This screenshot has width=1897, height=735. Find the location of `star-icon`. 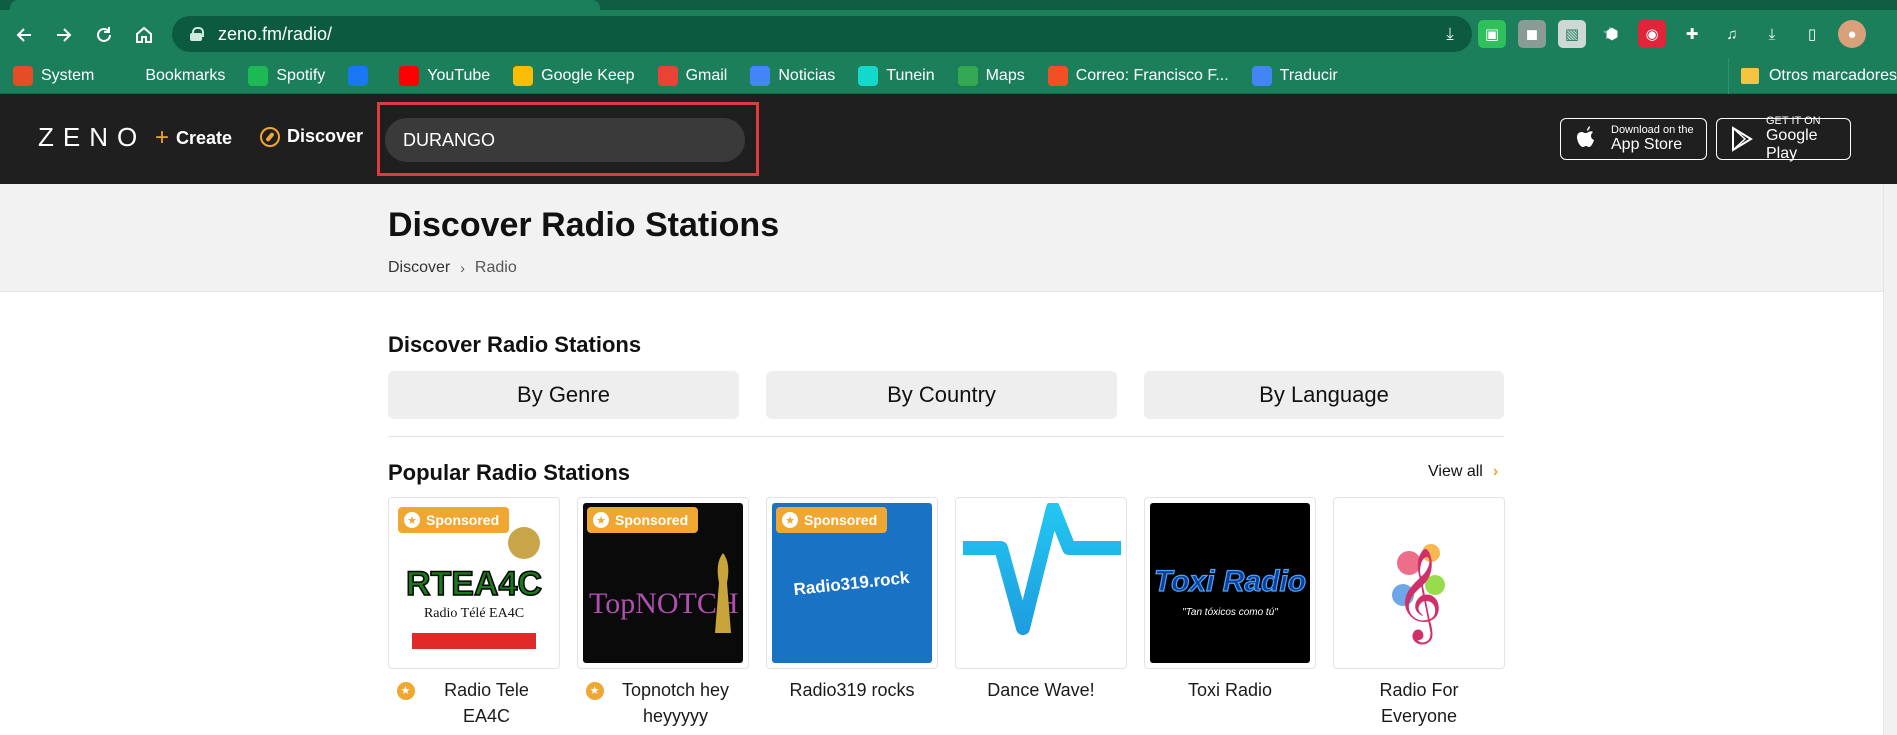

star-icon is located at coordinates (127, 75).